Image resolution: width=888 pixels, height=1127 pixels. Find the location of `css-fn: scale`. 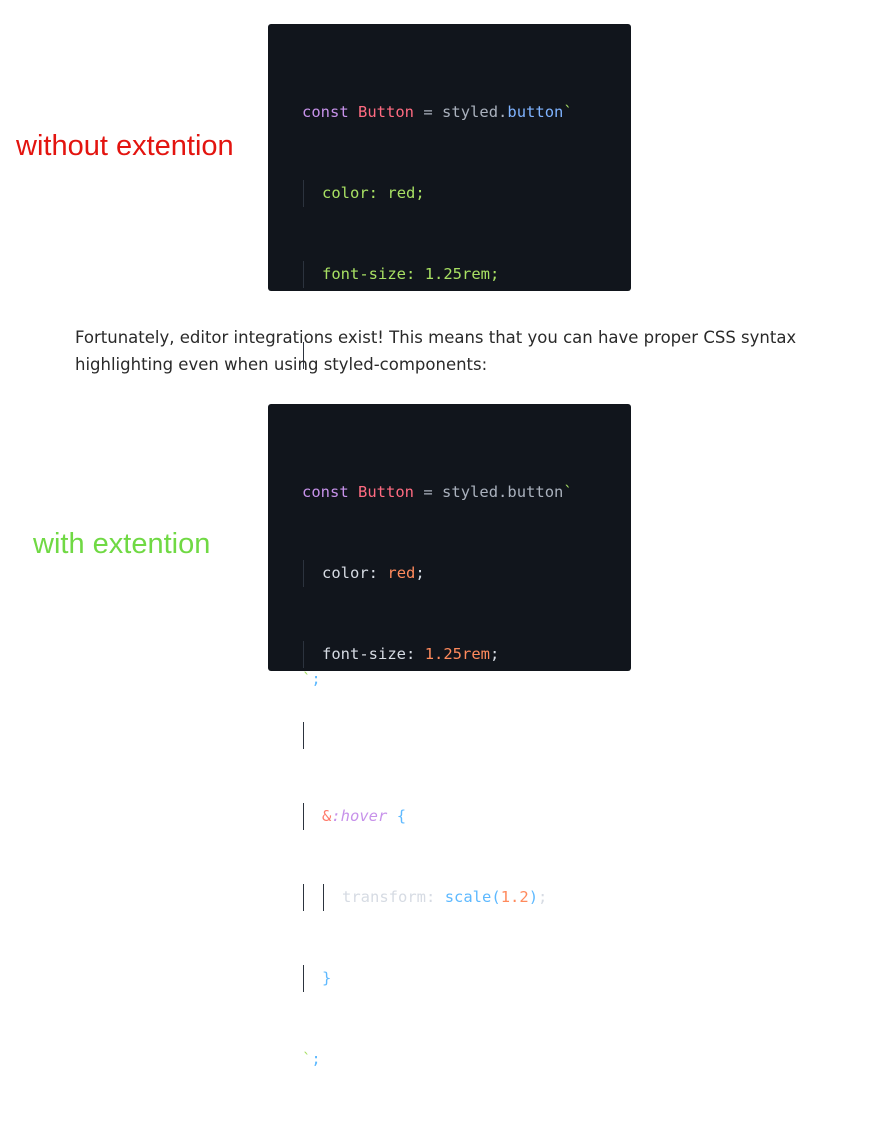

css-fn: scale is located at coordinates (468, 897).